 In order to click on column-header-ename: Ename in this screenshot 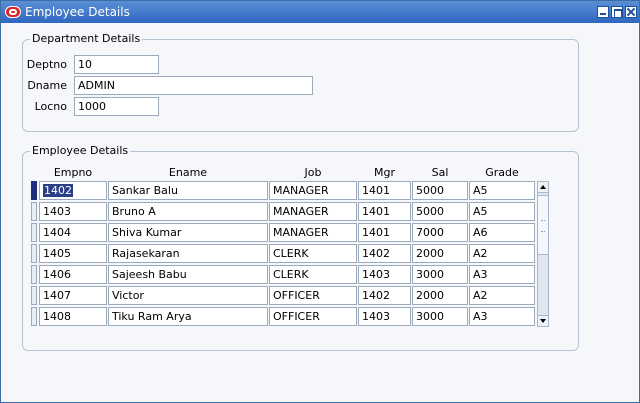, I will do `click(188, 172)`.